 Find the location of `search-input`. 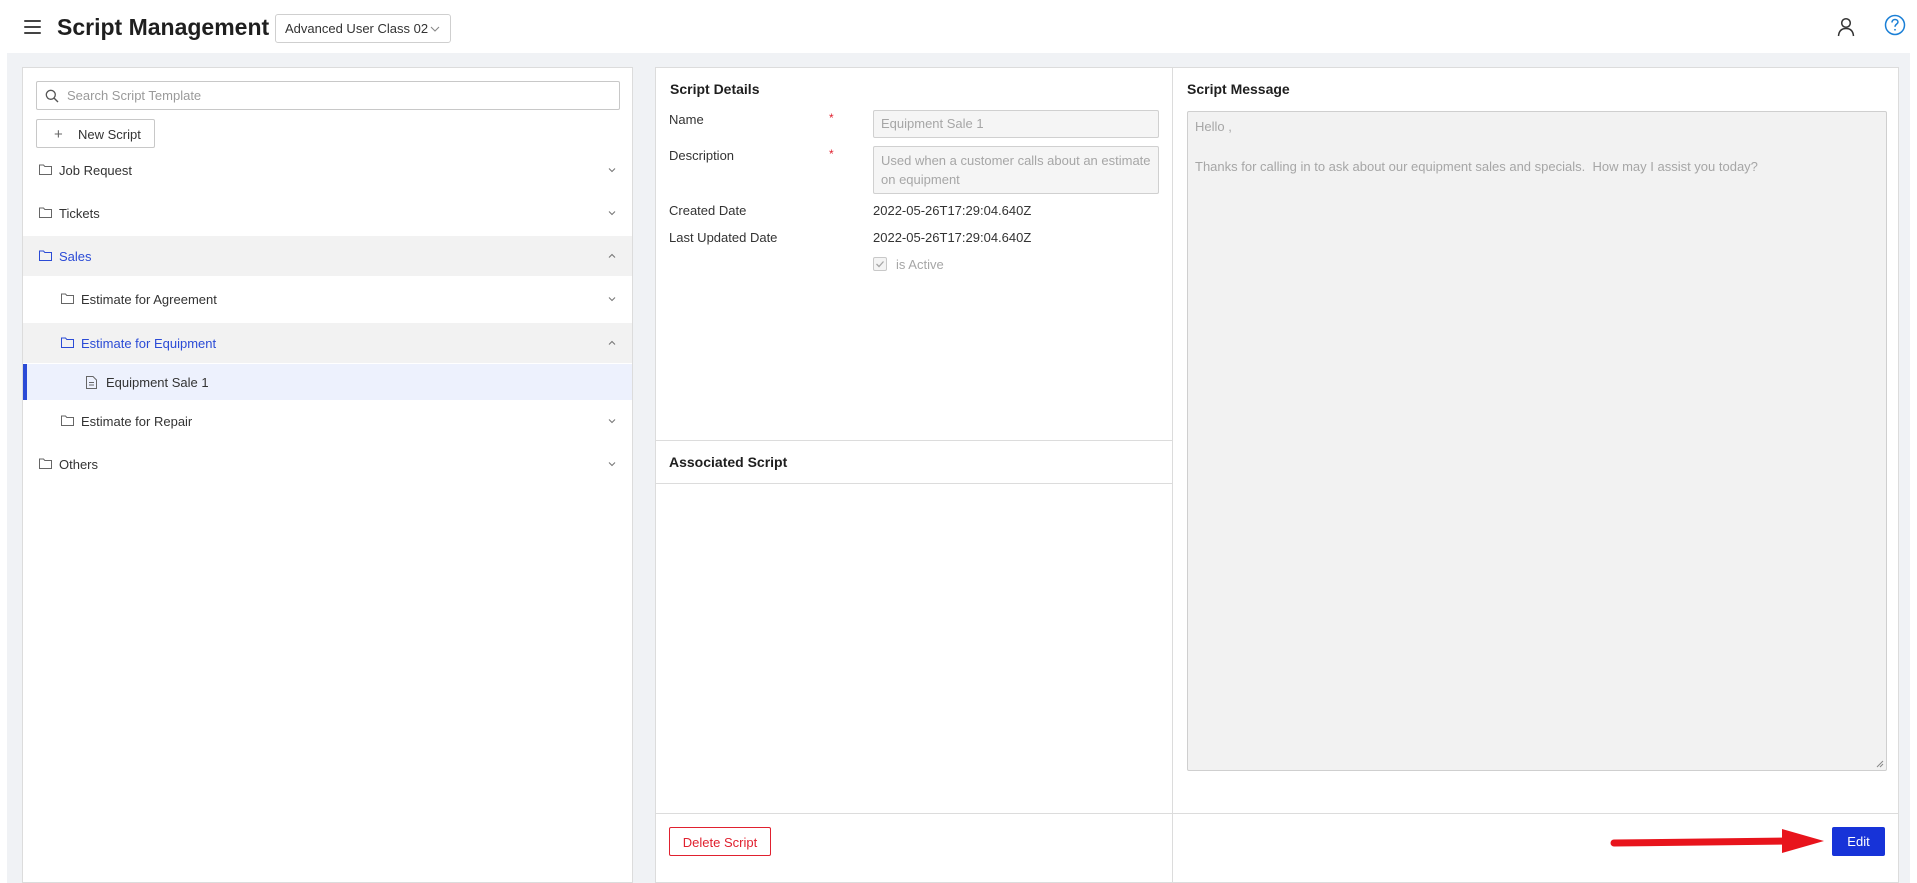

search-input is located at coordinates (335, 95).